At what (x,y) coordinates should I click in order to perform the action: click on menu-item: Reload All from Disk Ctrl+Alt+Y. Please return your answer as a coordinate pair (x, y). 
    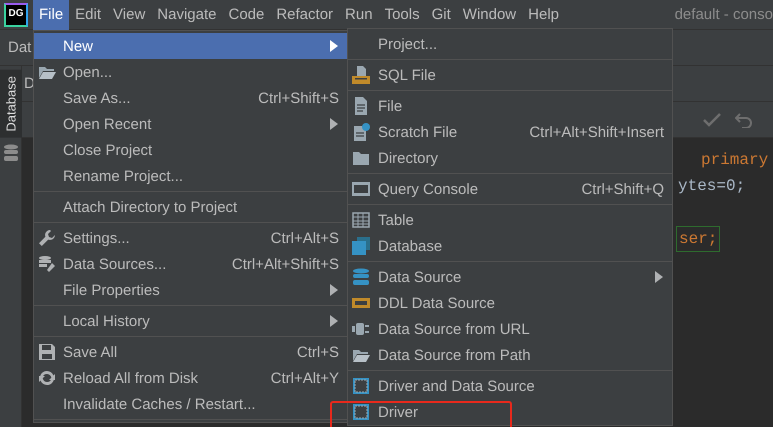
    Looking at the image, I should click on (190, 378).